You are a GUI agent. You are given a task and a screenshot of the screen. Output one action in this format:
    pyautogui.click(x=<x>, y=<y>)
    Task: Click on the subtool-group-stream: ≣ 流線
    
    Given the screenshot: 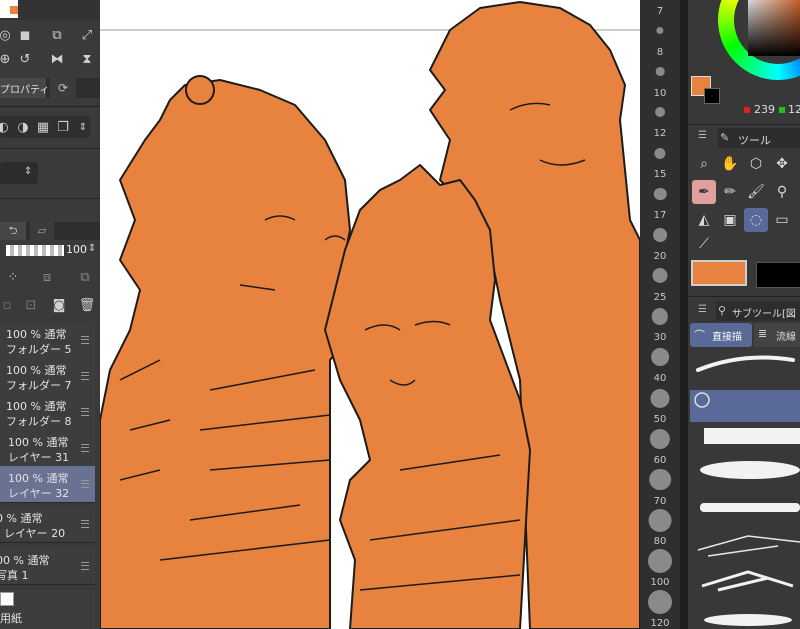 What is the action you would take?
    pyautogui.click(x=777, y=335)
    